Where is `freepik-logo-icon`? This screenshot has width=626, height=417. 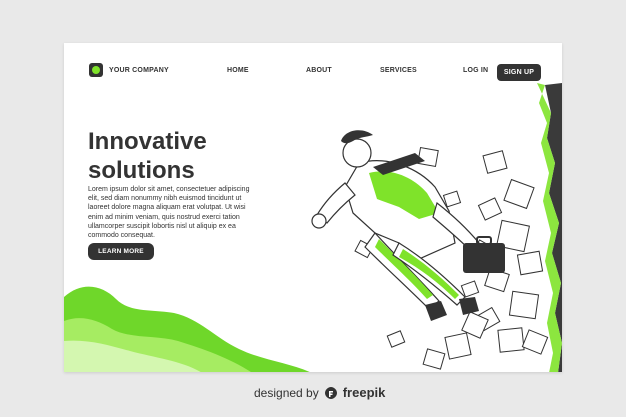
freepik-logo-icon is located at coordinates (330, 392).